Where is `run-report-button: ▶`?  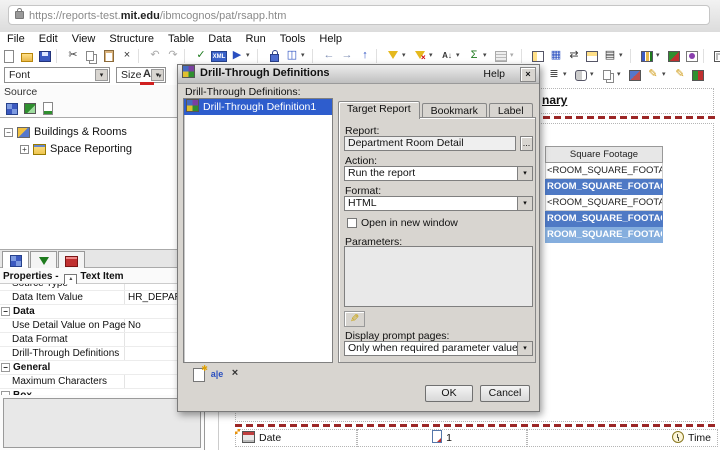
run-report-button: ▶ is located at coordinates (237, 56).